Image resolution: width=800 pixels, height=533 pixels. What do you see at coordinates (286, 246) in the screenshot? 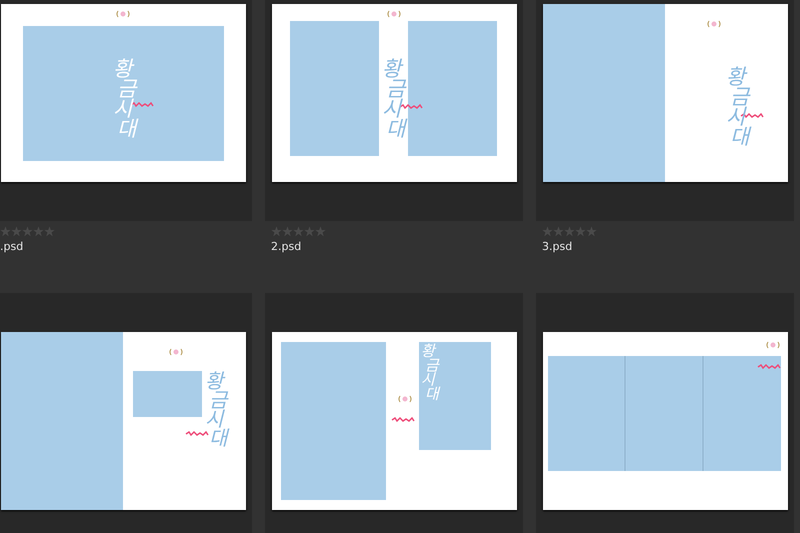
I see `file-name: 2.psd` at bounding box center [286, 246].